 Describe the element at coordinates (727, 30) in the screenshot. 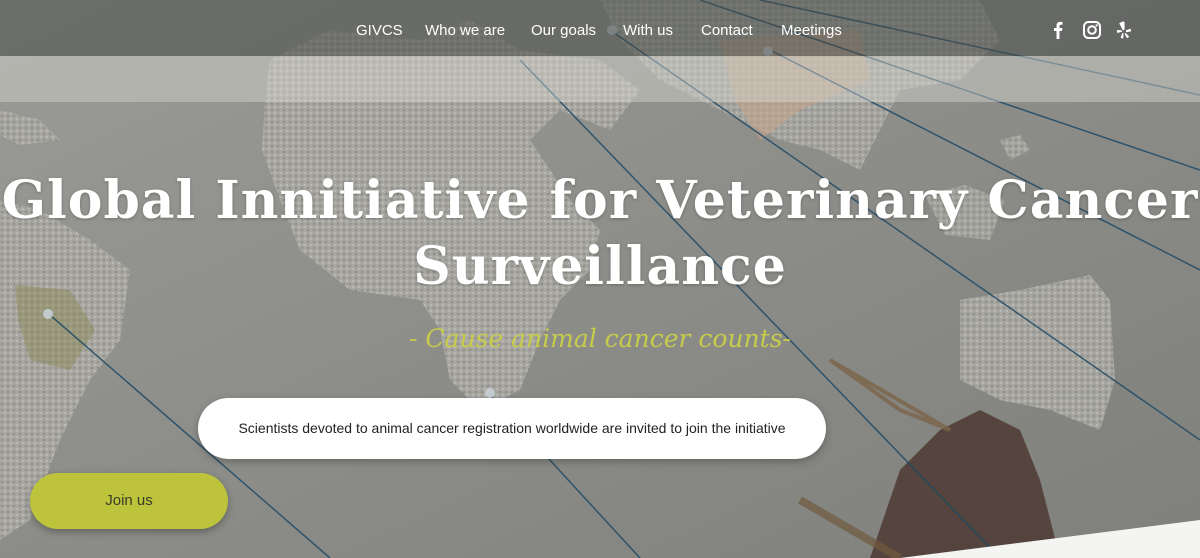

I see `nav-link-contact: Contact` at that location.